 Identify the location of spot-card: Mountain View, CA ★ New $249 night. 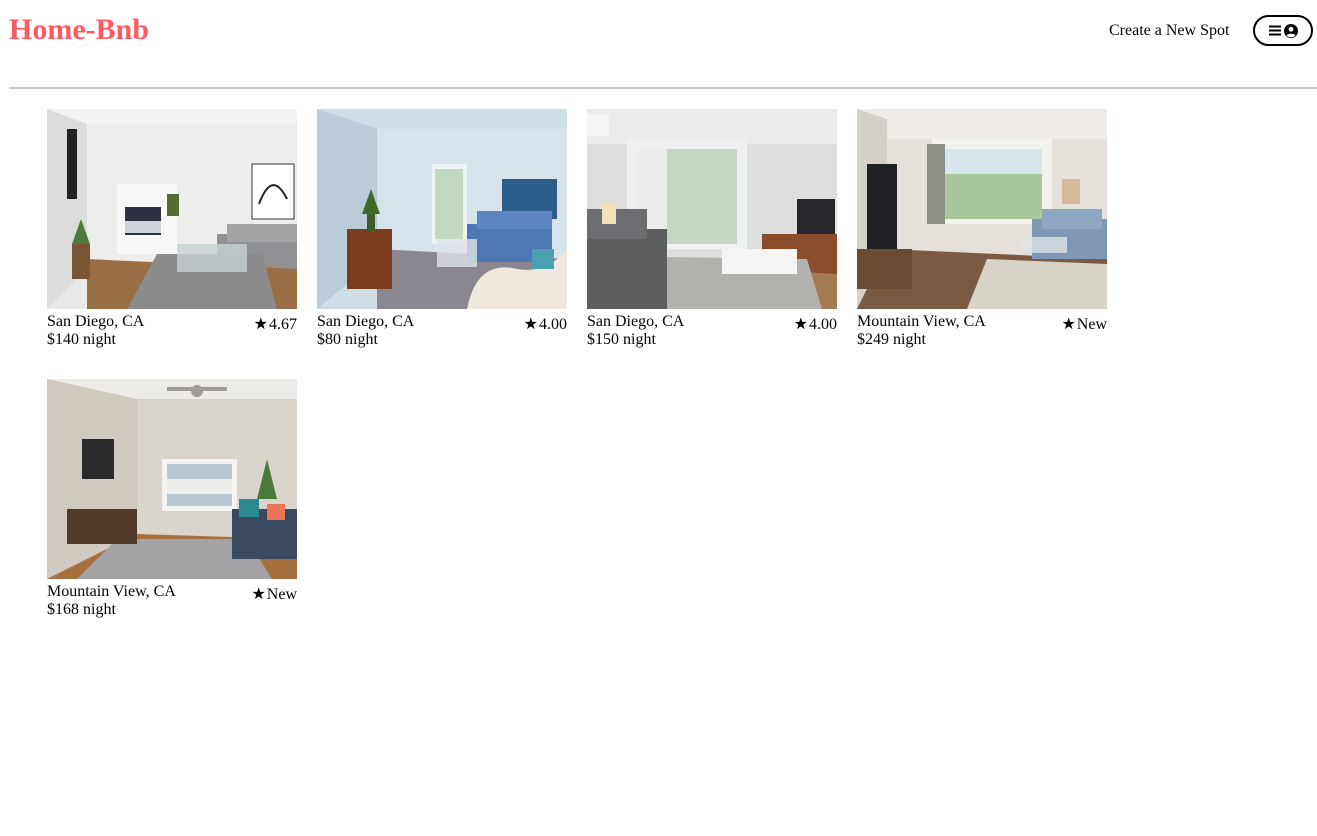
(982, 234).